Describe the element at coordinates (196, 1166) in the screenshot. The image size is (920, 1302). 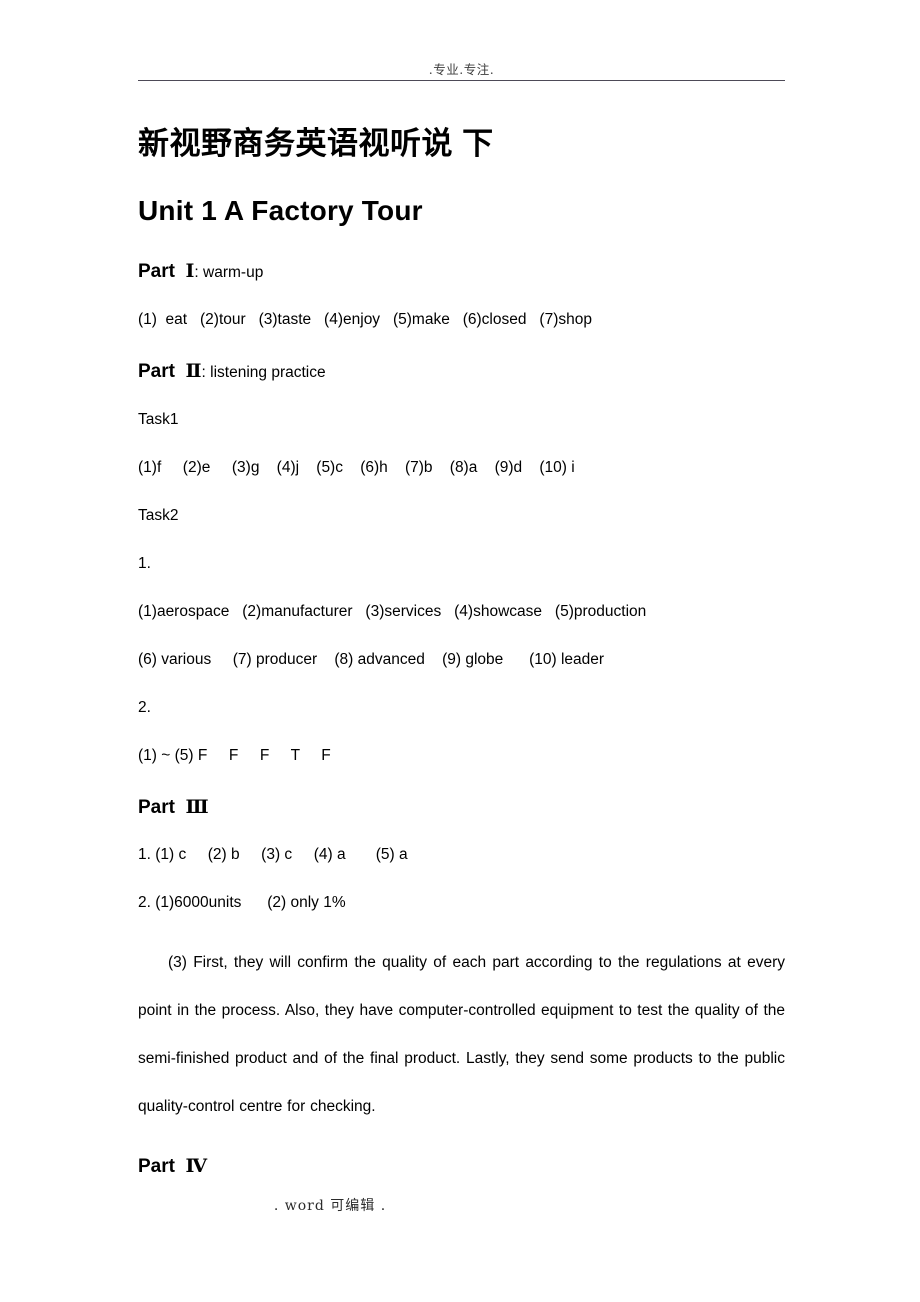
I see `part-4-numeral: Ⅳ` at that location.